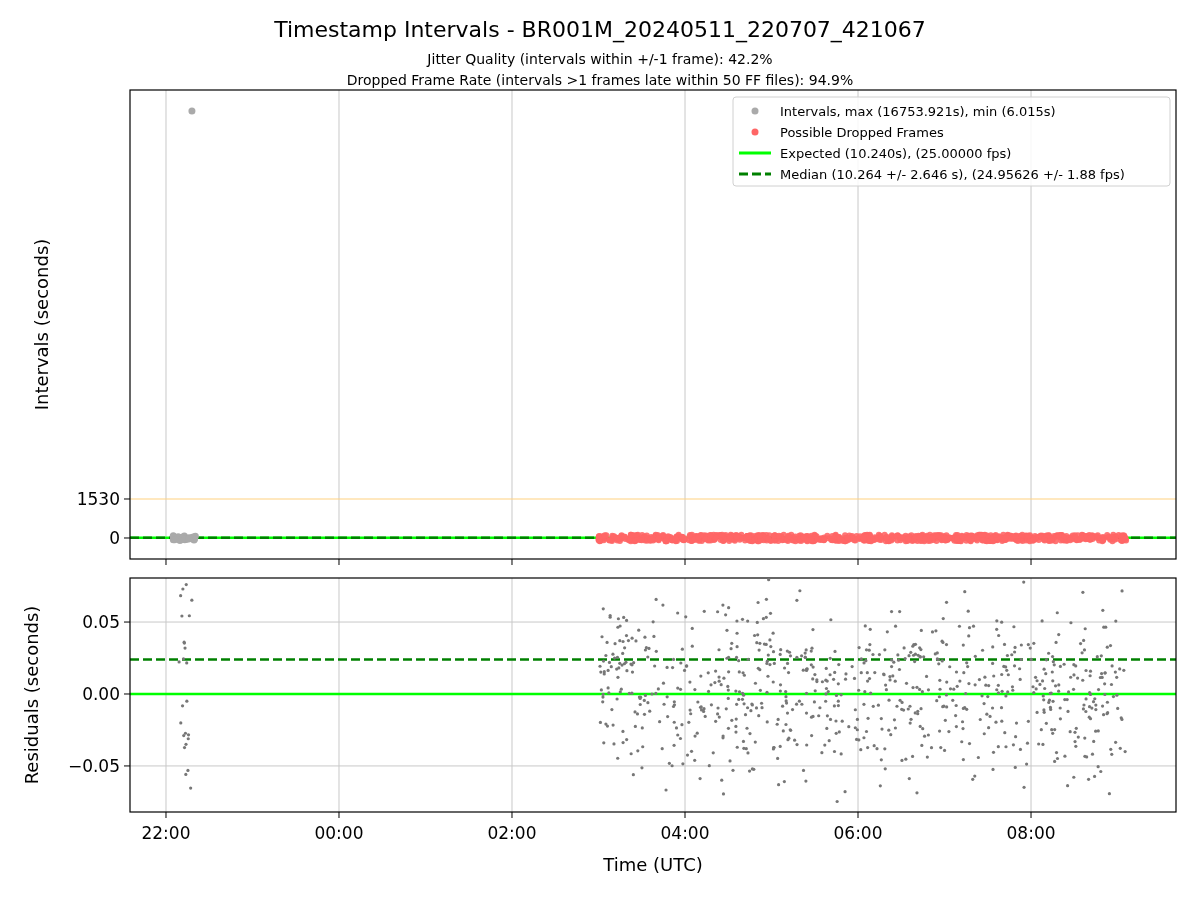  What do you see at coordinates (93, 765) in the screenshot?
I see `y-tick-label: −0.05` at bounding box center [93, 765].